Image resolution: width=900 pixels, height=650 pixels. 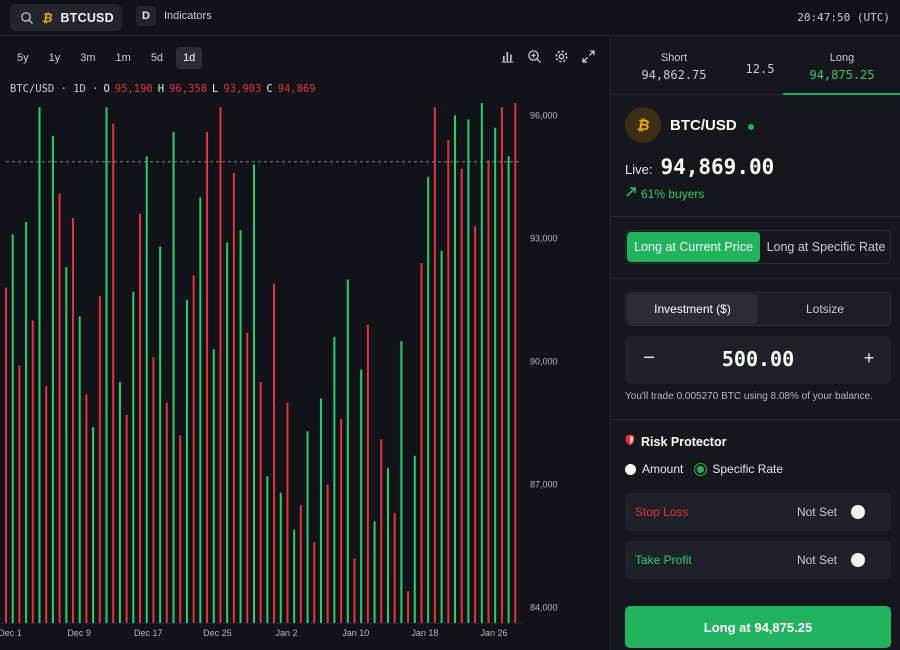 I want to click on ohlc-close: 94,869, so click(x=296, y=89).